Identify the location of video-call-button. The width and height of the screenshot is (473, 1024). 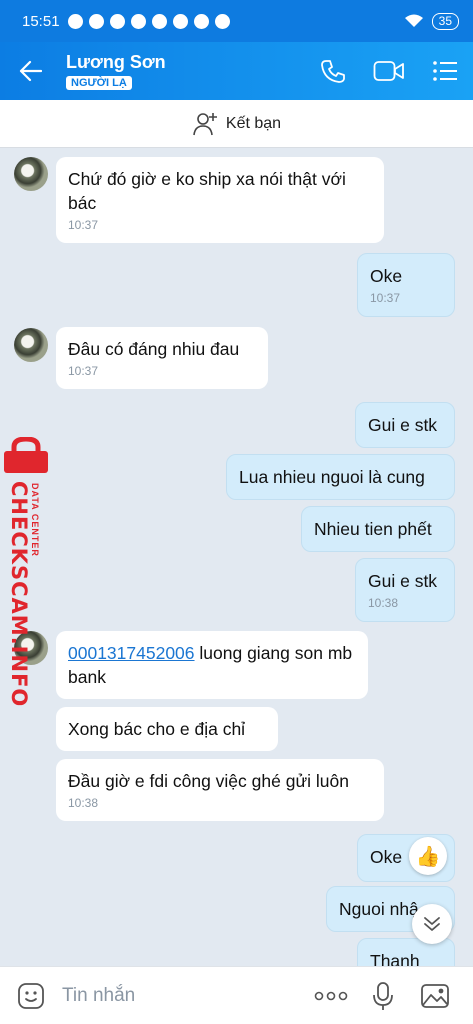
(389, 71).